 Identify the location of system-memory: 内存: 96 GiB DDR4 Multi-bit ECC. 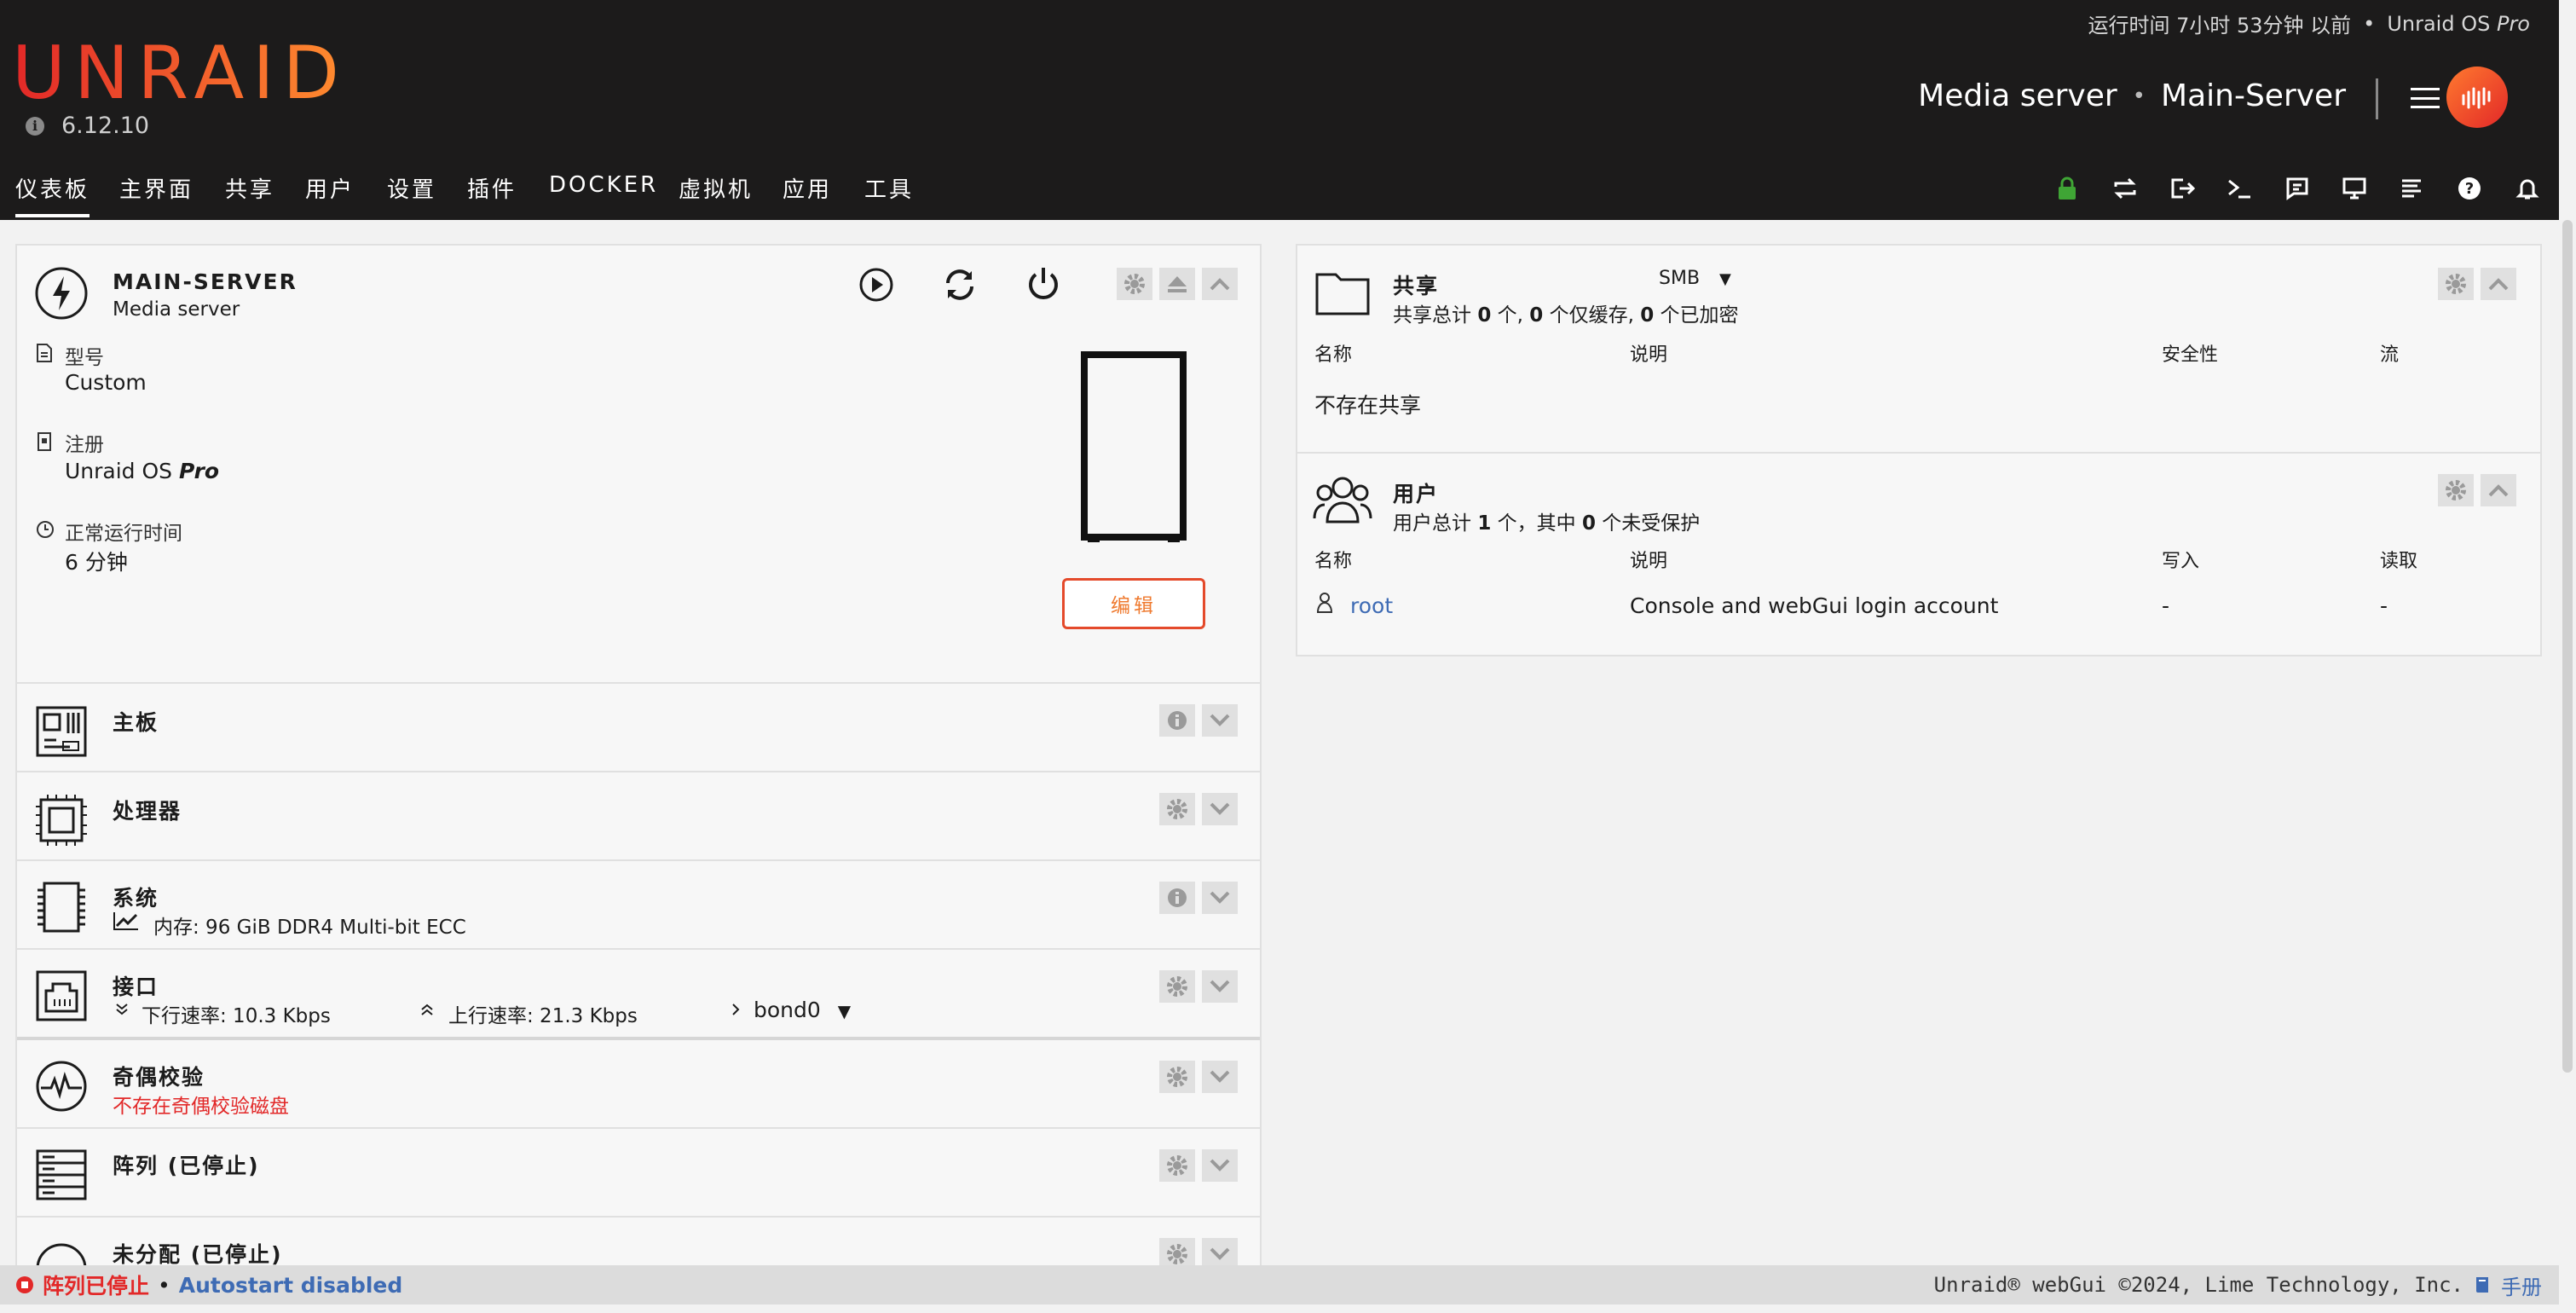
(309, 928).